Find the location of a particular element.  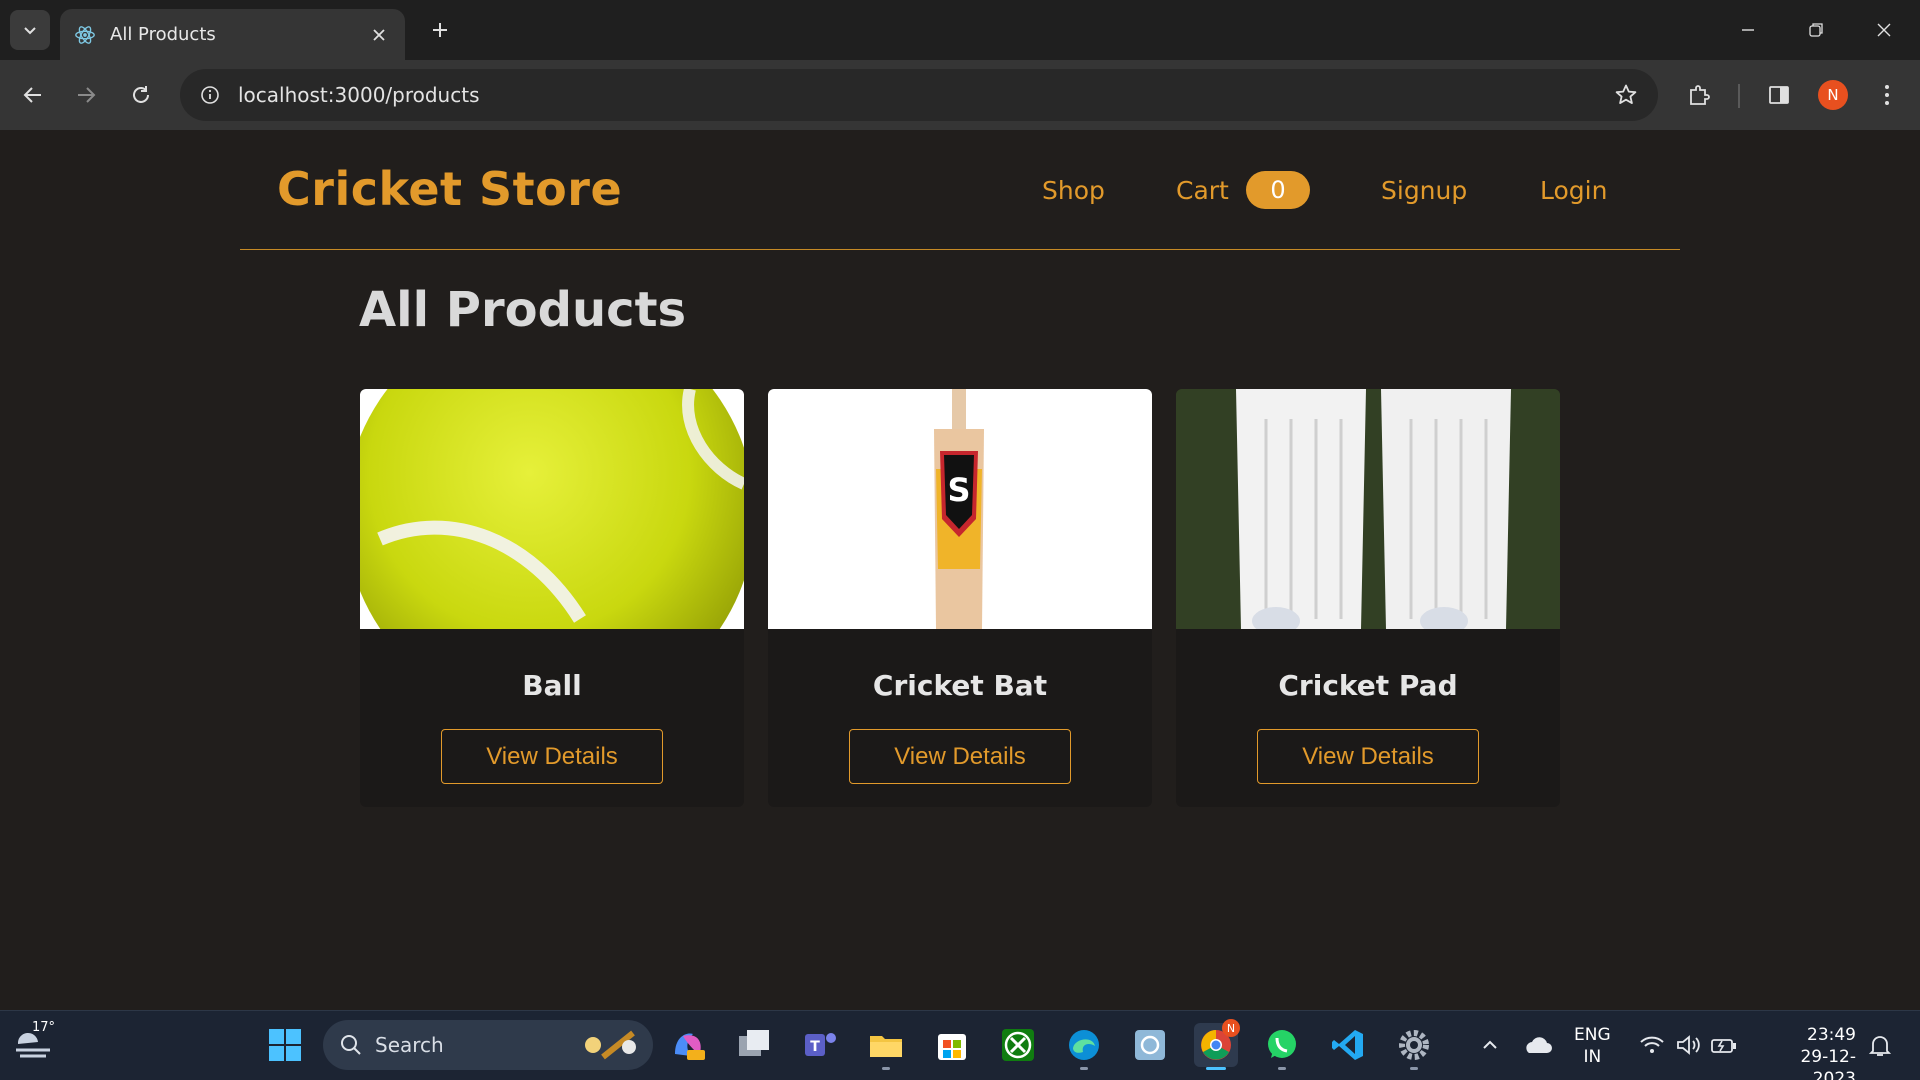

search-icon is located at coordinates (351, 1045).